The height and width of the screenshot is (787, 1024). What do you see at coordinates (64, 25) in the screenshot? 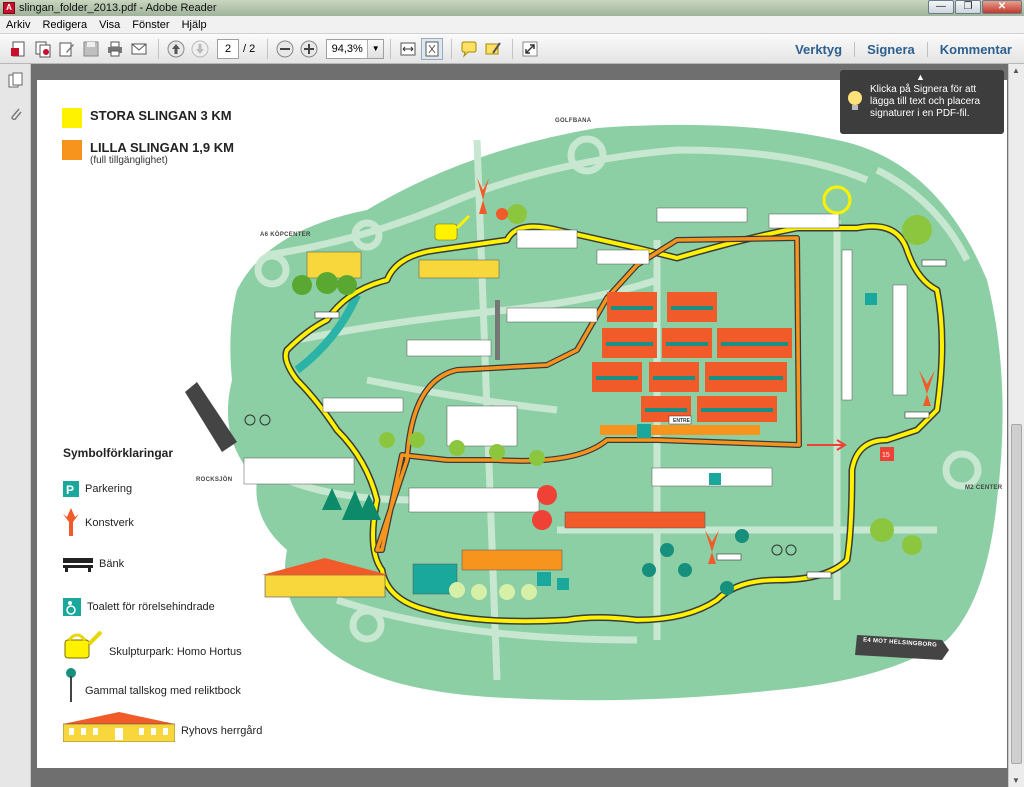
I see `menu-redigera: Redigera` at bounding box center [64, 25].